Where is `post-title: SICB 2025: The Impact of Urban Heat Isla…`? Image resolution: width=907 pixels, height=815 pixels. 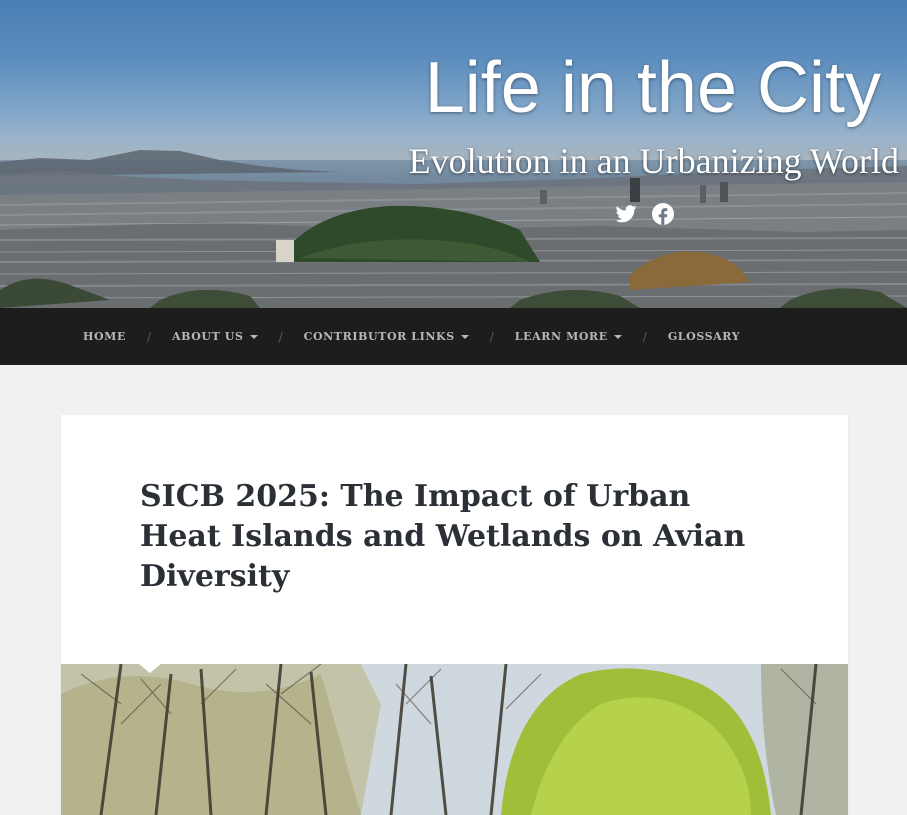
post-title: SICB 2025: The Impact of Urban Heat Isla… is located at coordinates (460, 537).